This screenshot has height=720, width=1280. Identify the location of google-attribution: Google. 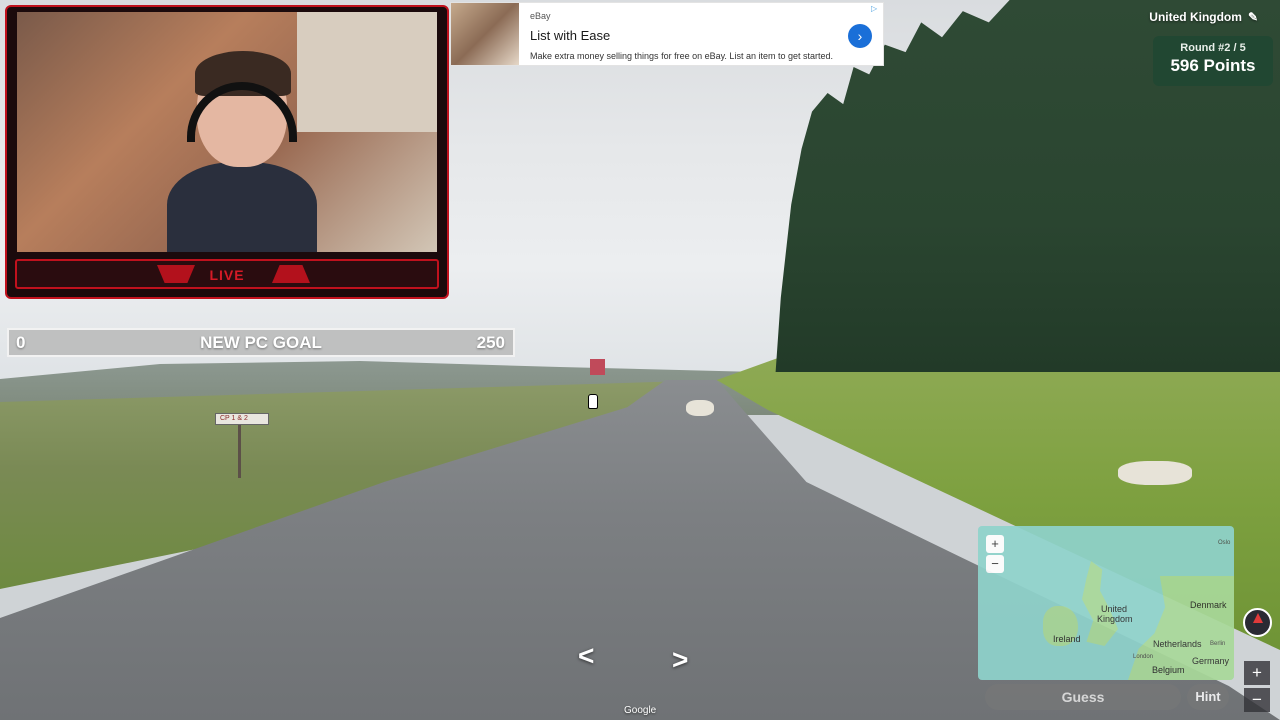
(640, 710).